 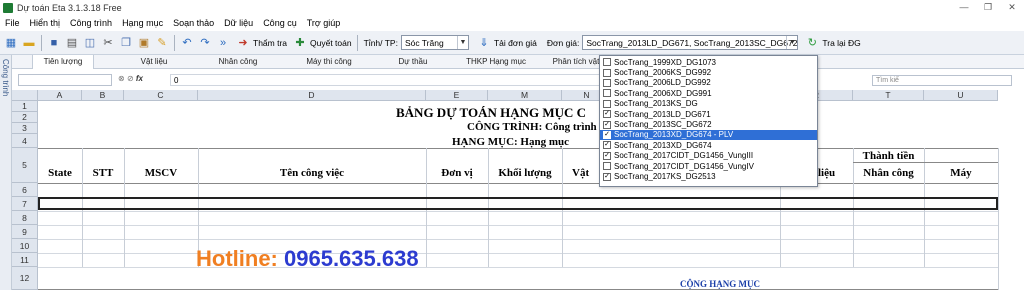 I want to click on tai-don-gia-button: ⇓ Tải đơn giá, so click(x=506, y=43).